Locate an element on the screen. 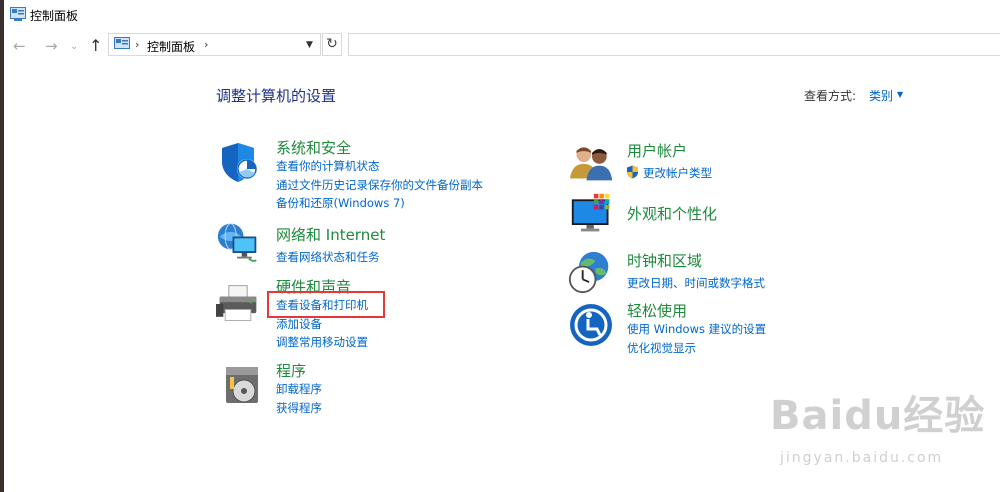  control-panel-icon is located at coordinates (18, 14).